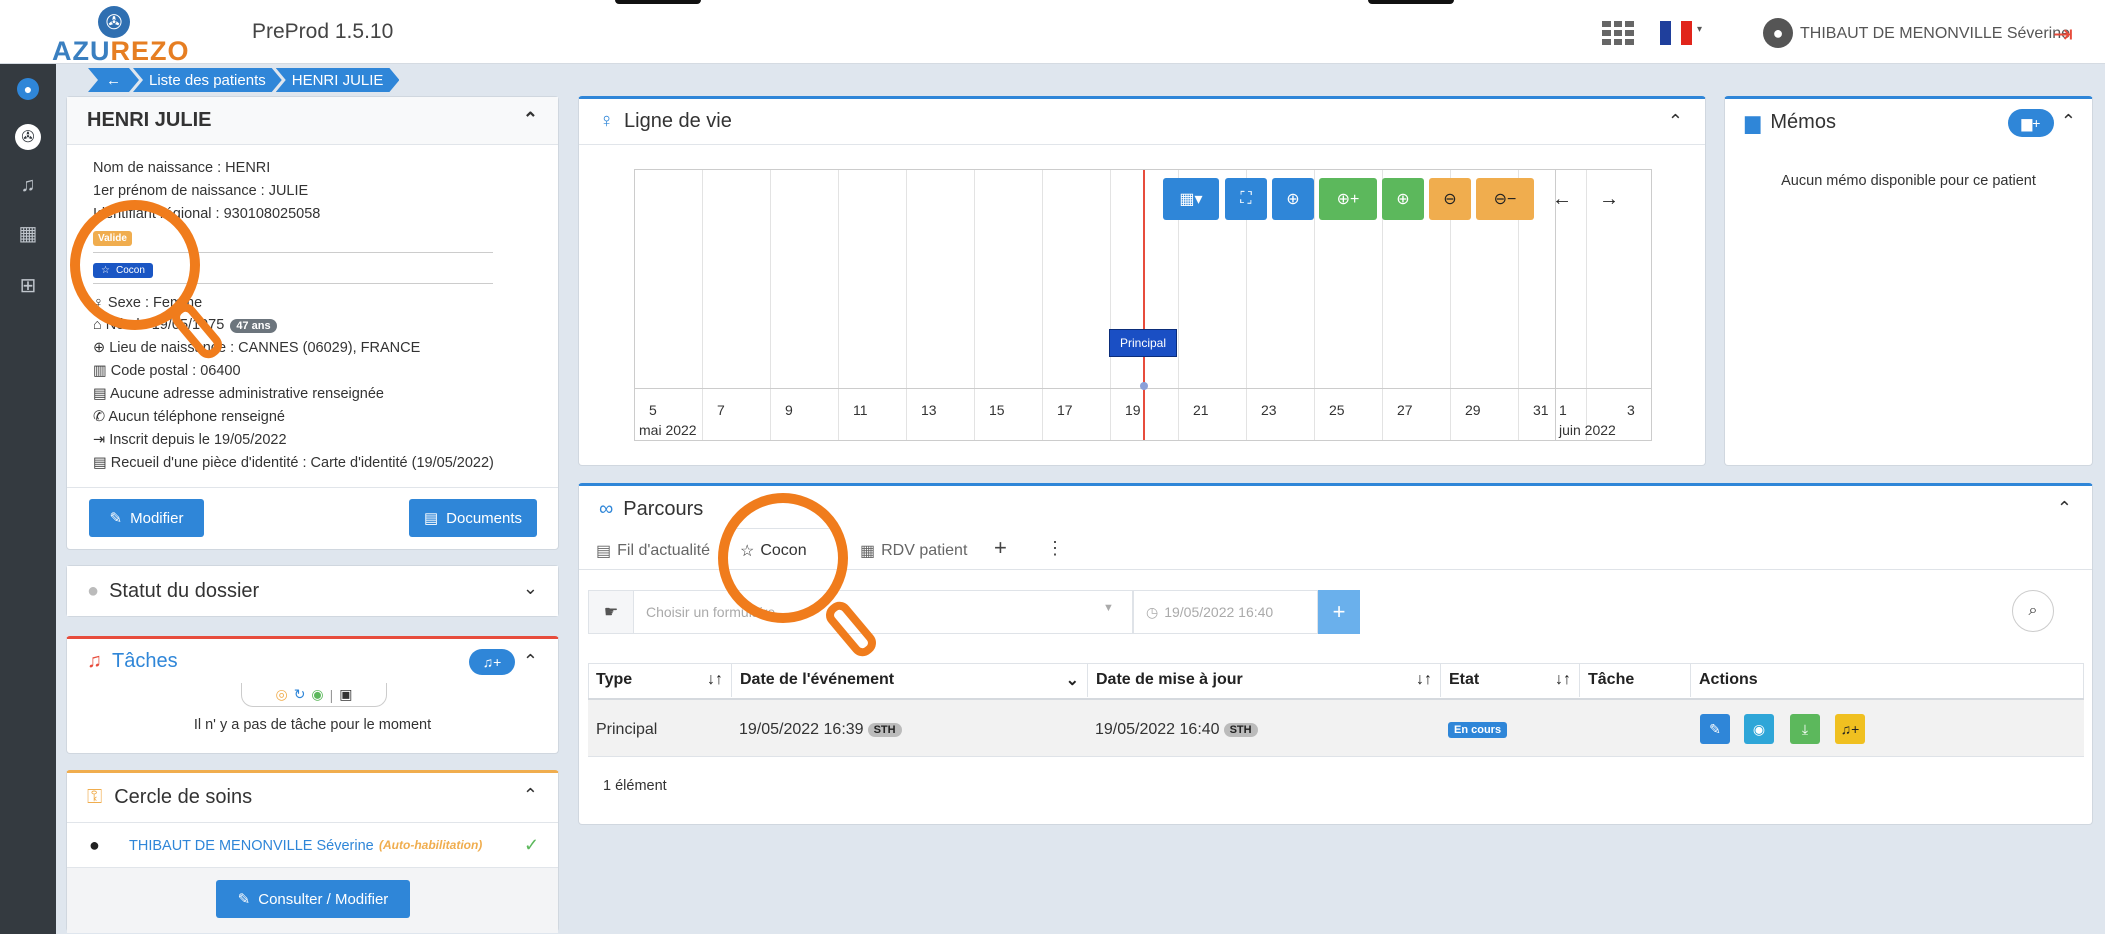 Image resolution: width=2105 pixels, height=934 pixels. Describe the element at coordinates (146, 518) in the screenshot. I see `modify-button: ✎ Modifier` at that location.